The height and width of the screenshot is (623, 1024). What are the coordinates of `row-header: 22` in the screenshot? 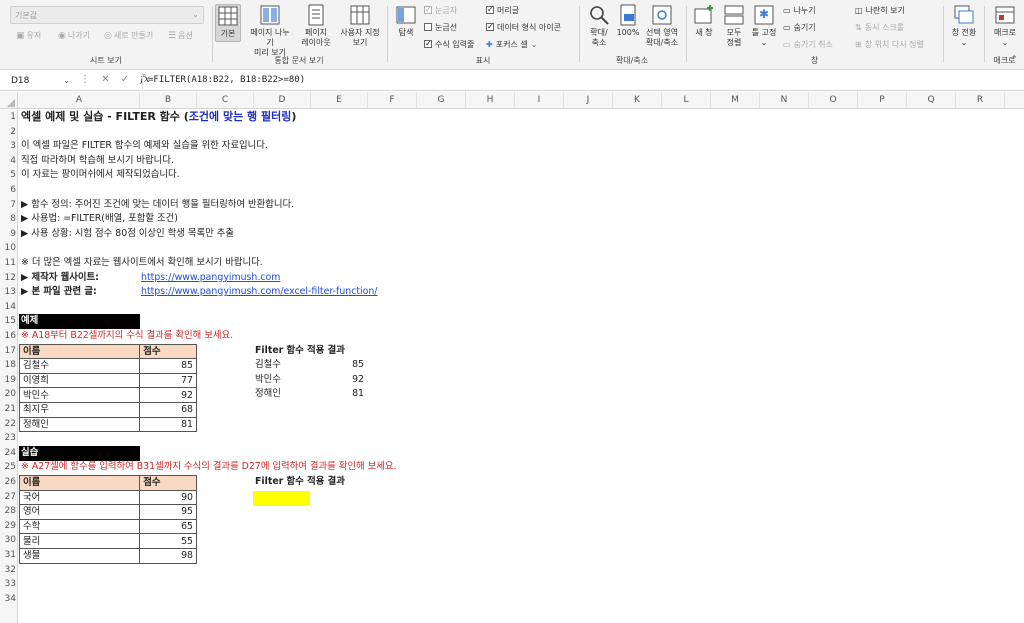 It's located at (9, 424).